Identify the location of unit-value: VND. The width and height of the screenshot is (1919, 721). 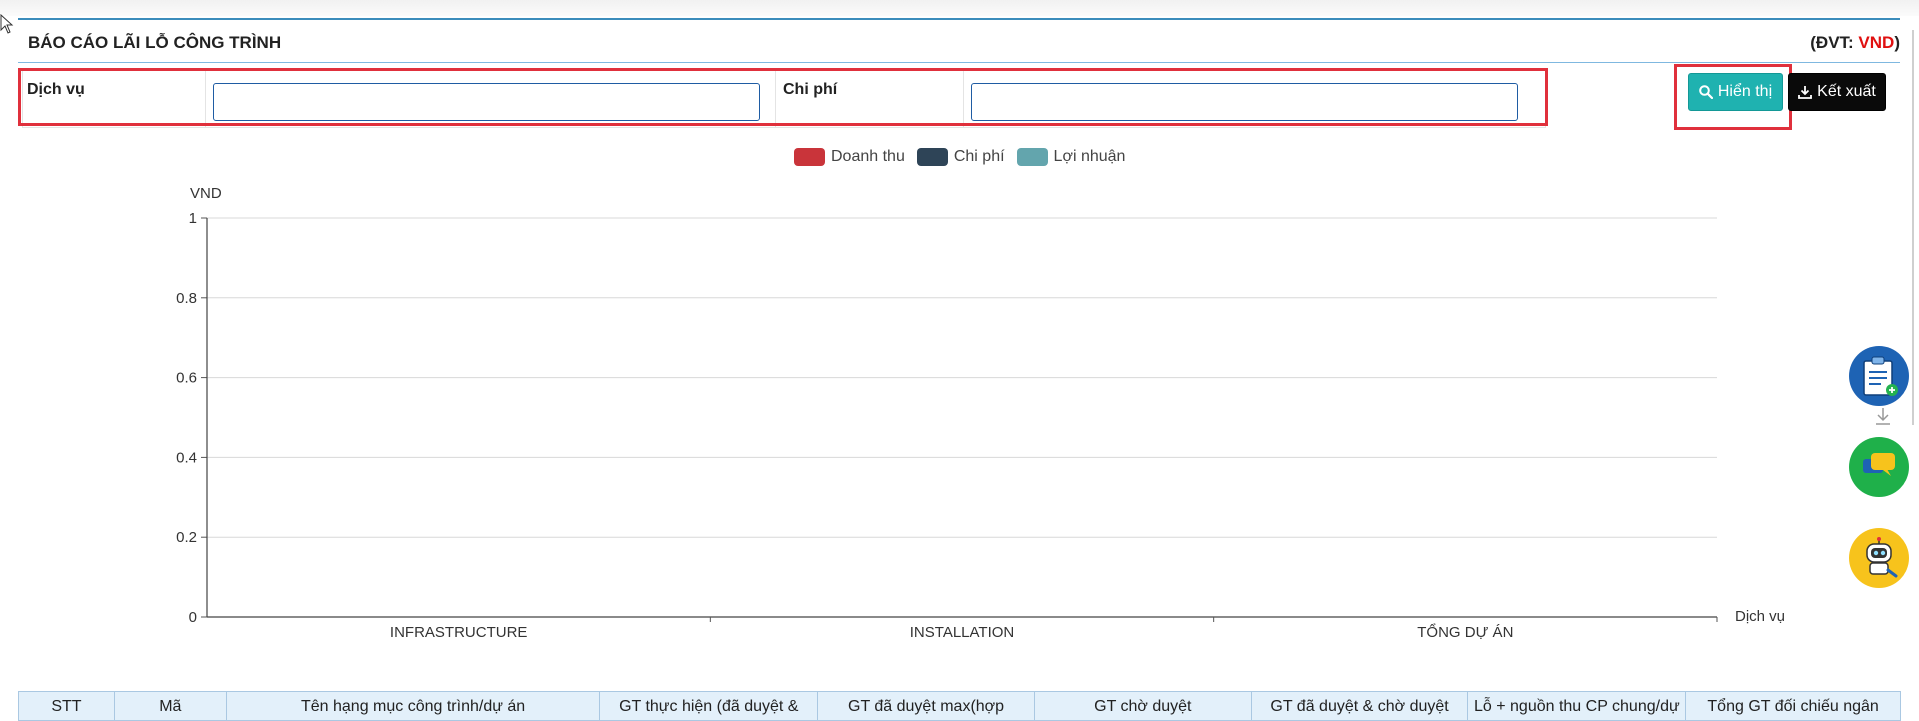
(1876, 42).